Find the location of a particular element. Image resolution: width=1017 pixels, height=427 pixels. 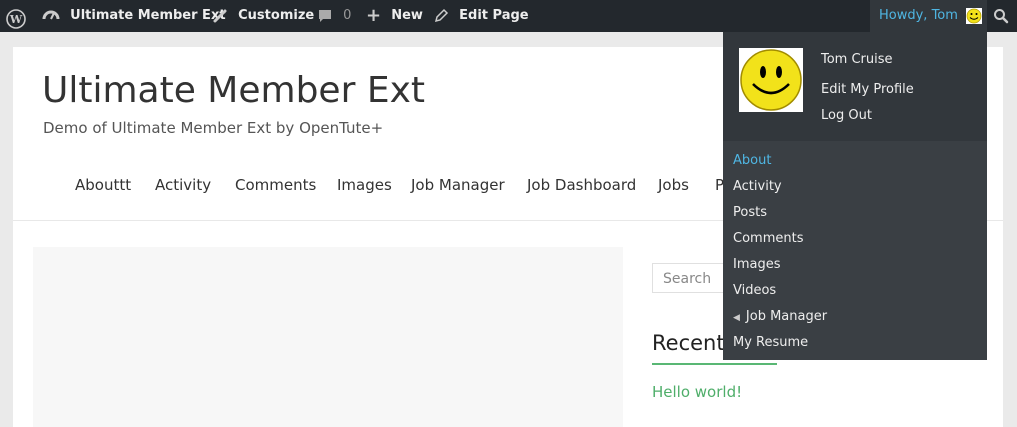

menu-item-job-manager: ◀ Job Manager is located at coordinates (780, 316).